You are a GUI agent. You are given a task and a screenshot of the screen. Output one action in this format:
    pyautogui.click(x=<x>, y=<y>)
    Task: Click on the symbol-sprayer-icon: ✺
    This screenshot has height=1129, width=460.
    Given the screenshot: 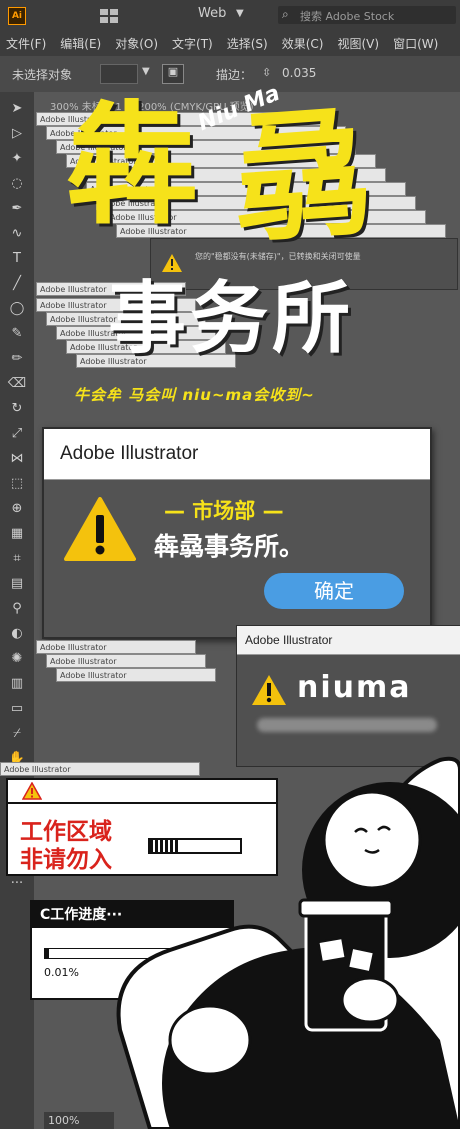 What is the action you would take?
    pyautogui.click(x=17, y=659)
    